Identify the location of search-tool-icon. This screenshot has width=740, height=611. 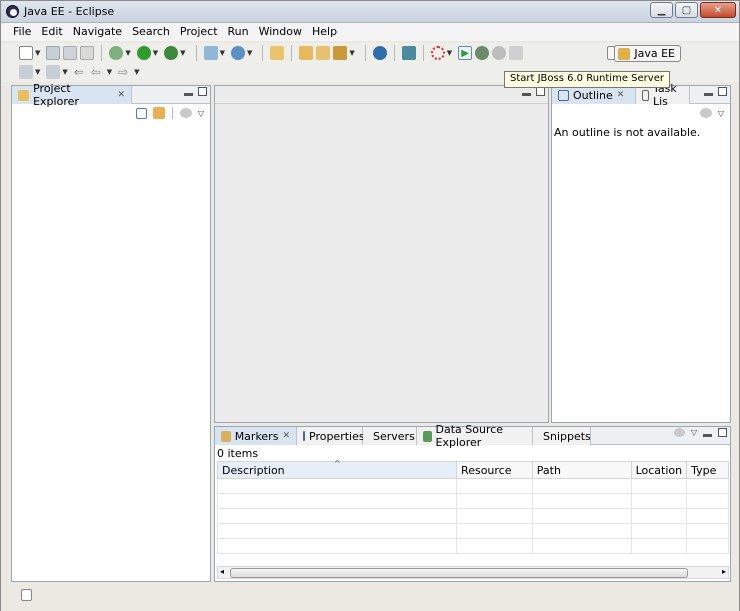
(340, 53).